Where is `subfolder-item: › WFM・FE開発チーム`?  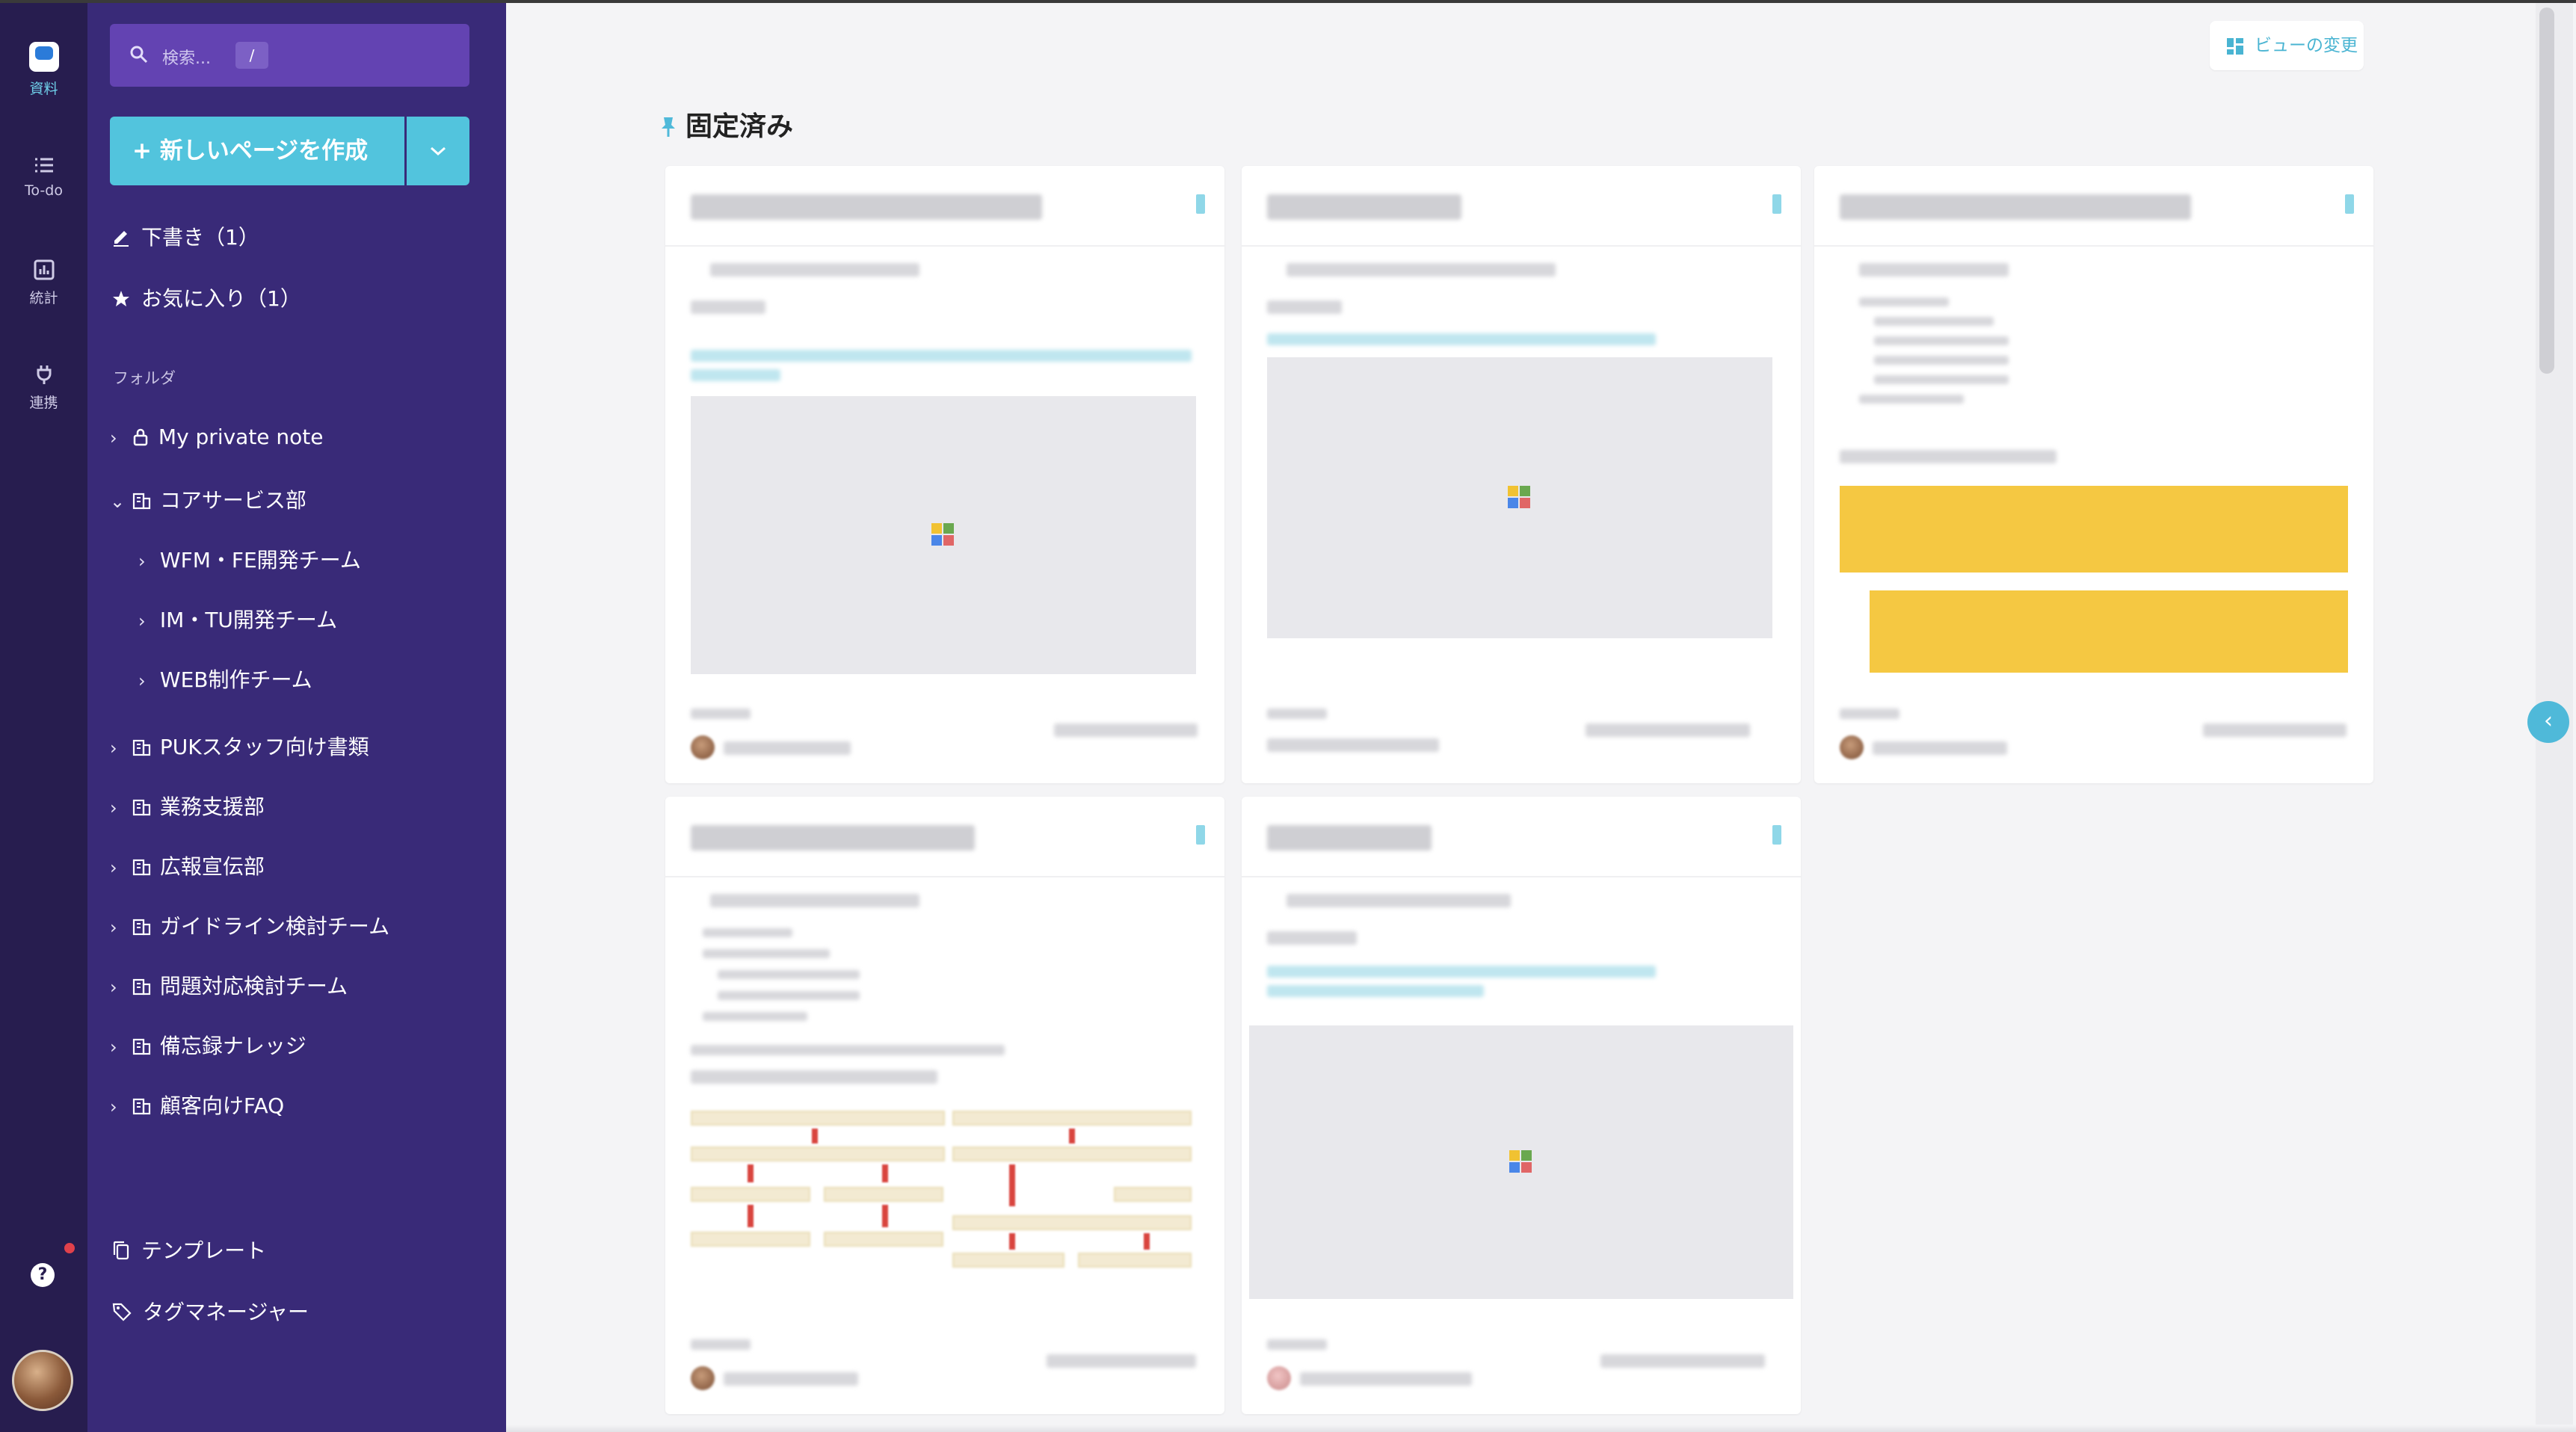 subfolder-item: › WFM・FE開発チーム is located at coordinates (249, 559).